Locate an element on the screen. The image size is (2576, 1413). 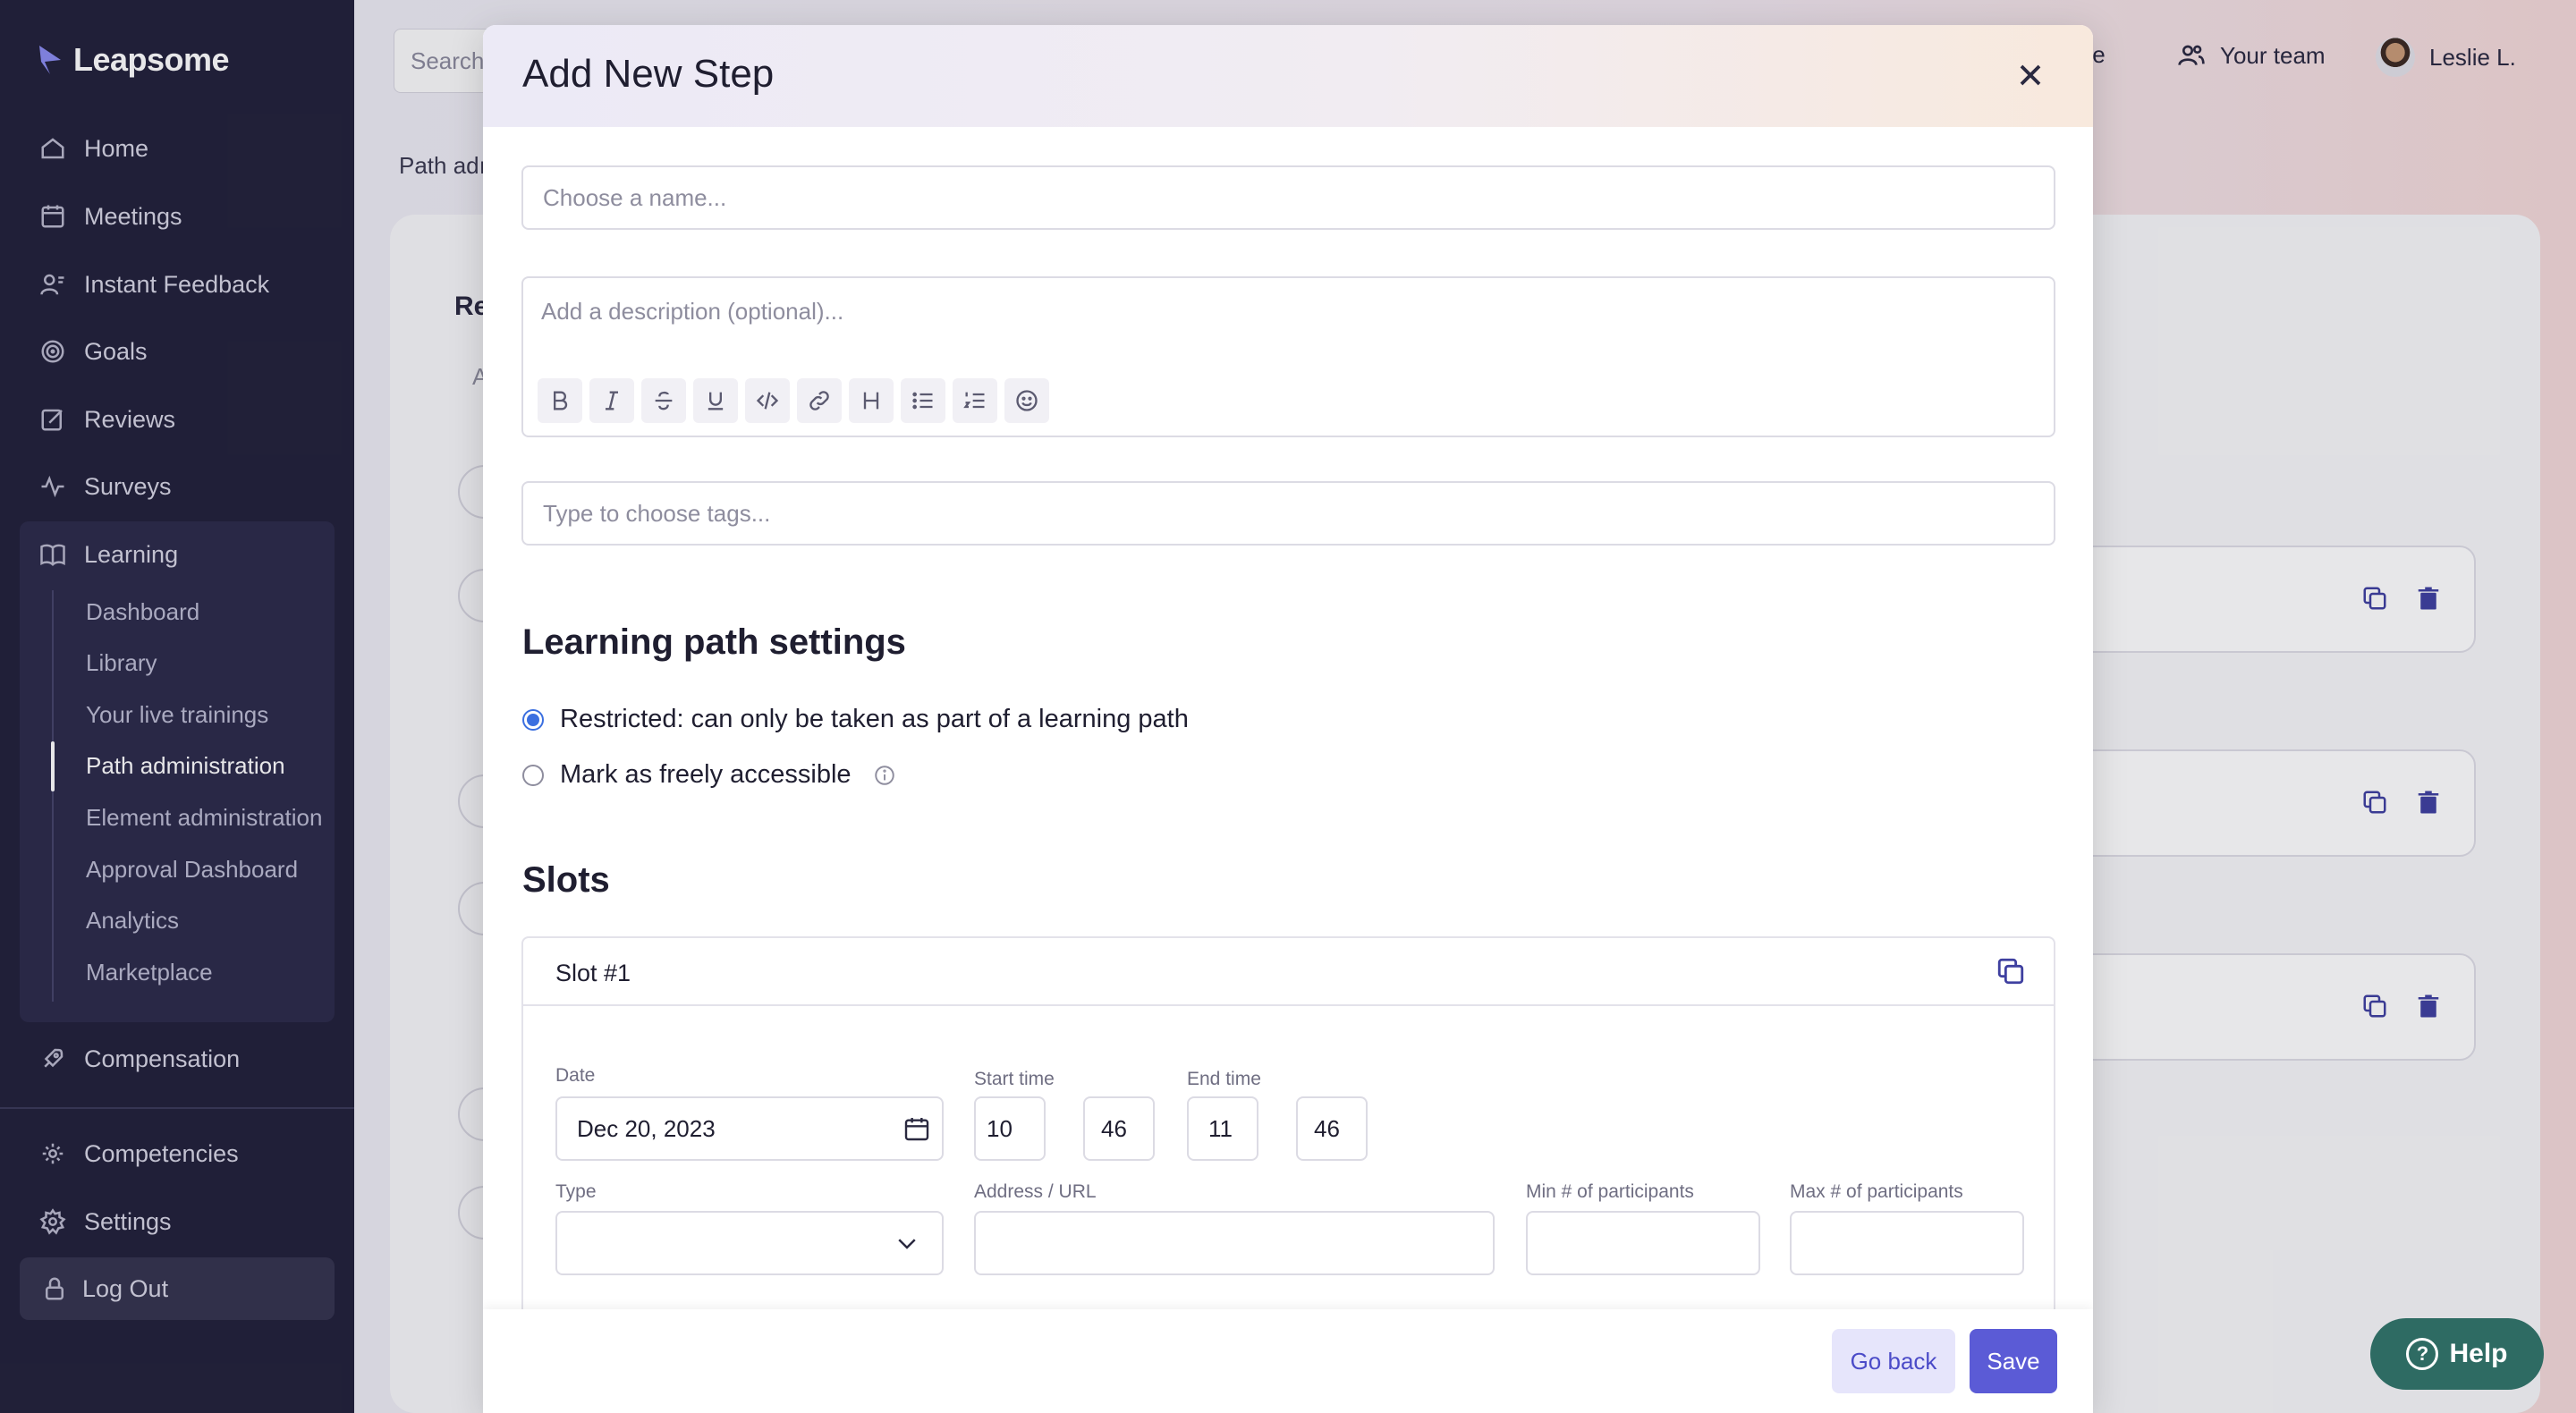
date-label: Date is located at coordinates (575, 1075).